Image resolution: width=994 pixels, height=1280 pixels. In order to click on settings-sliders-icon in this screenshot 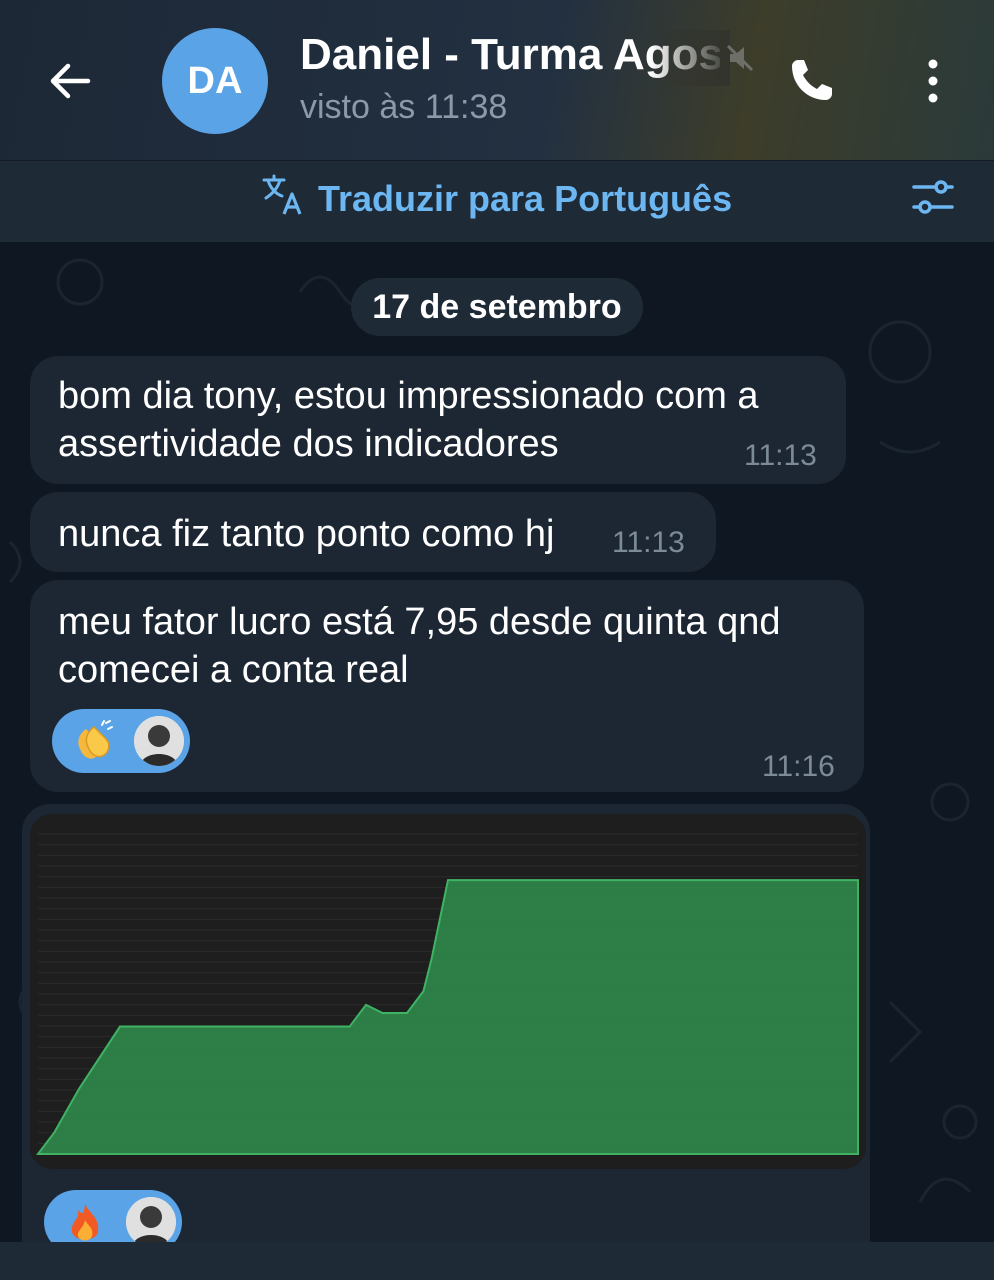, I will do `click(933, 197)`.